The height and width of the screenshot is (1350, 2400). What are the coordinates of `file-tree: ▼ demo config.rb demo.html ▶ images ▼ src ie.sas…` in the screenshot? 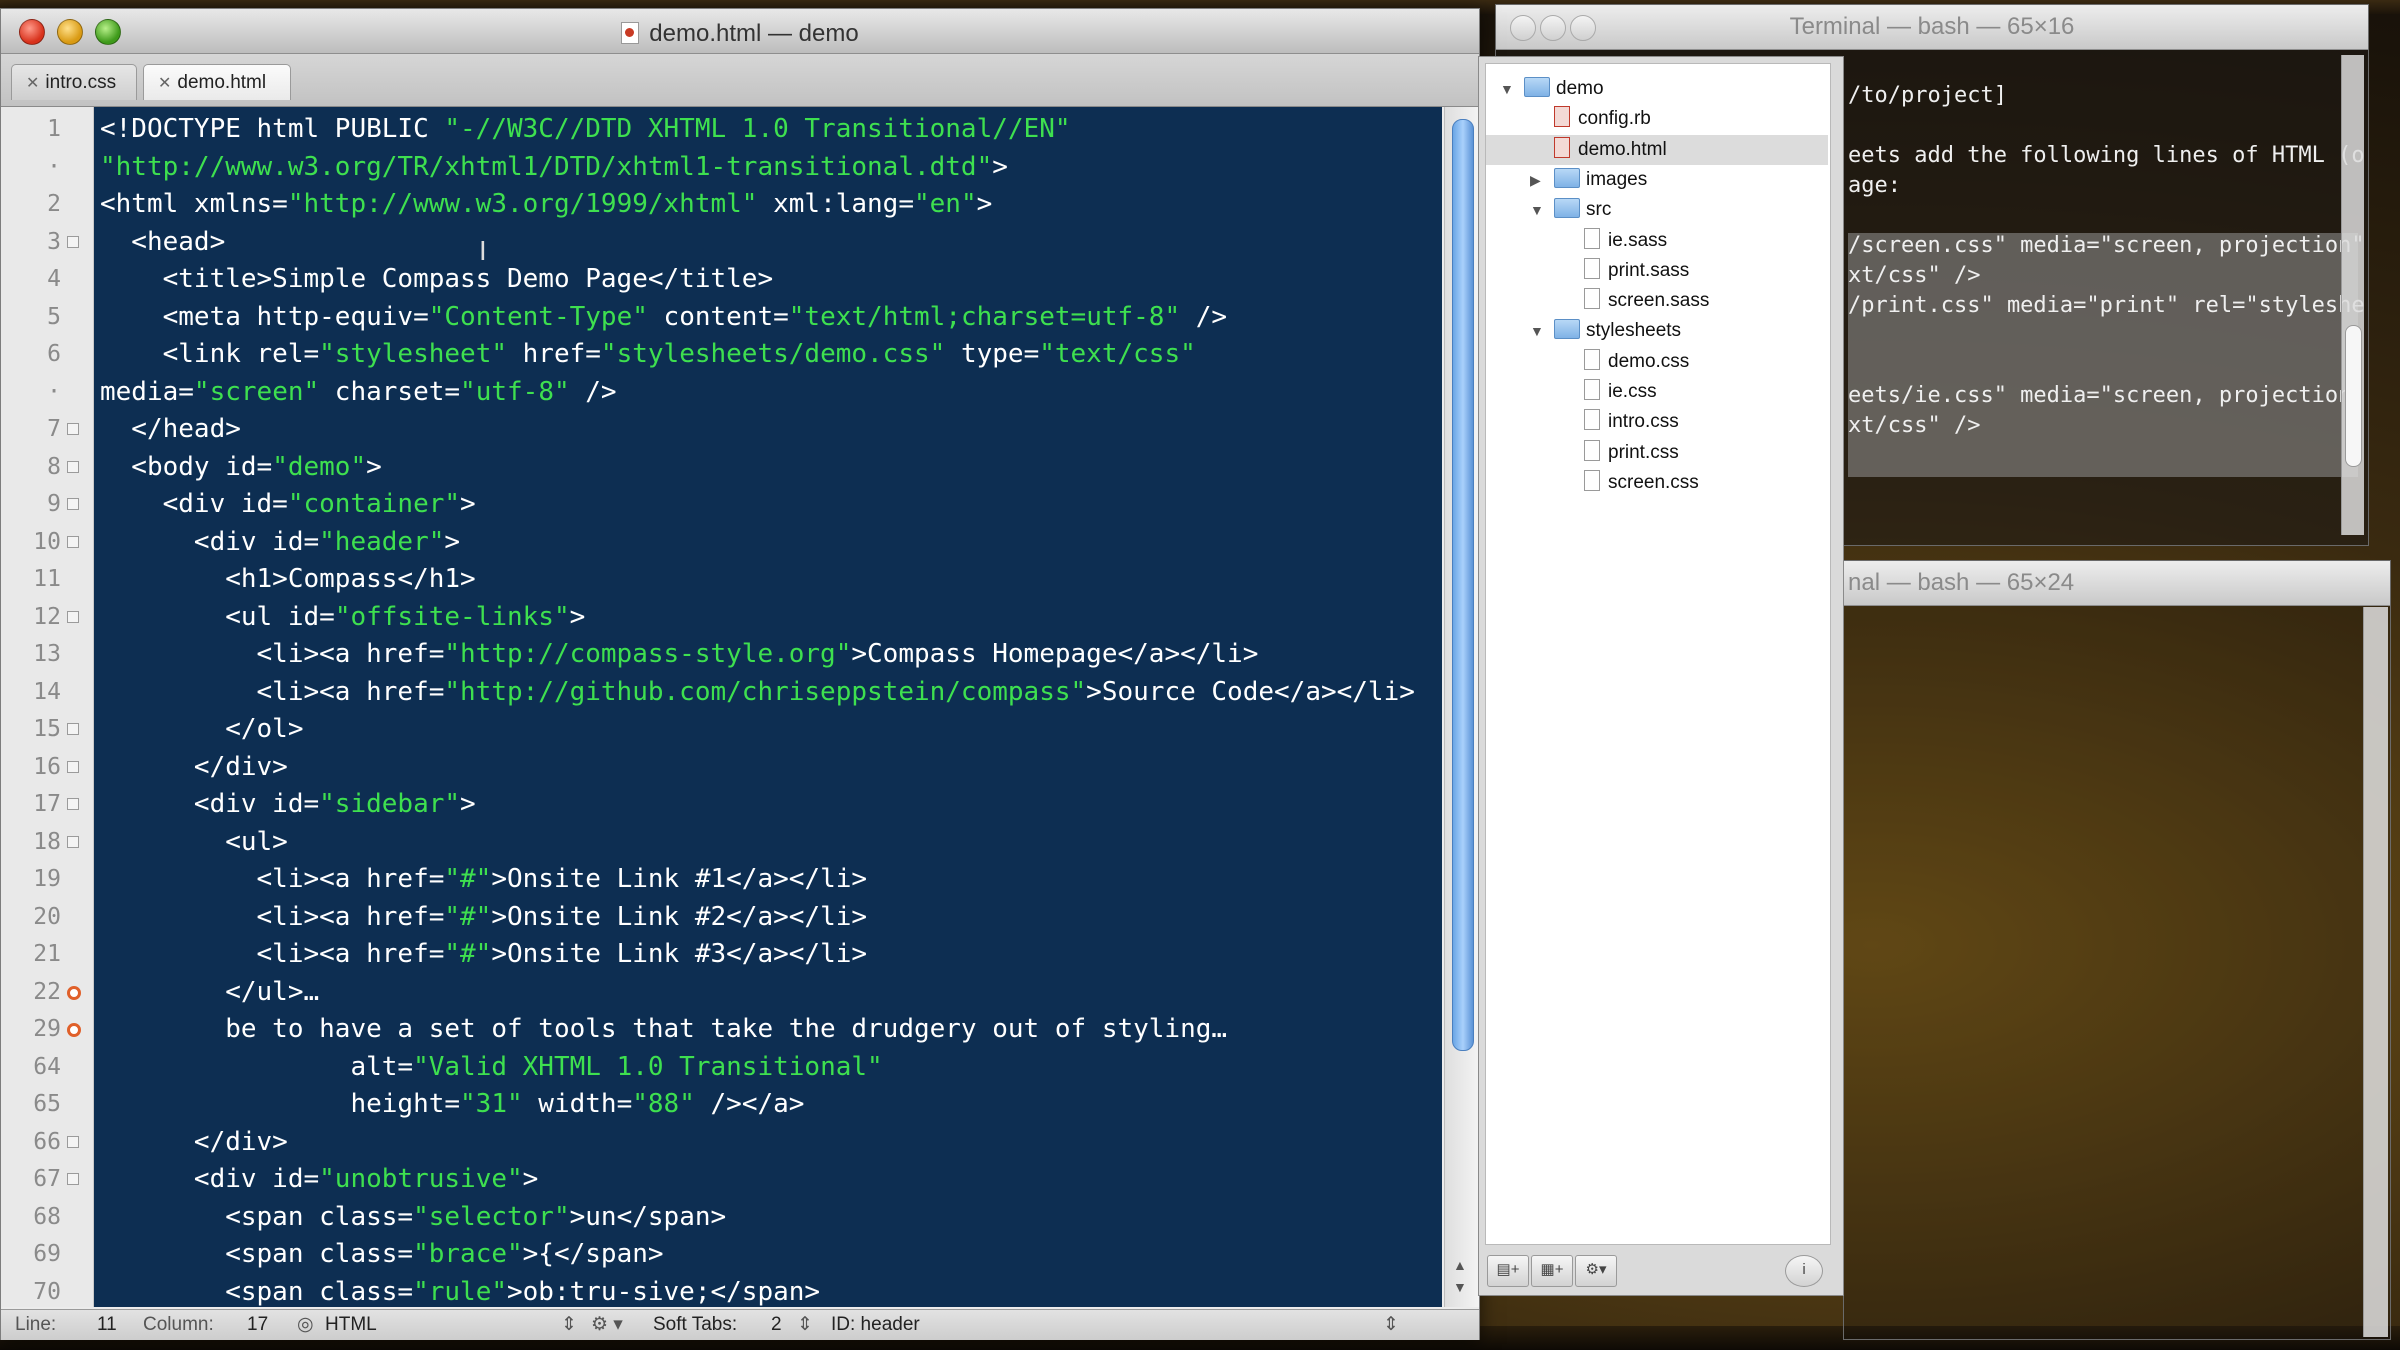 It's located at (1658, 654).